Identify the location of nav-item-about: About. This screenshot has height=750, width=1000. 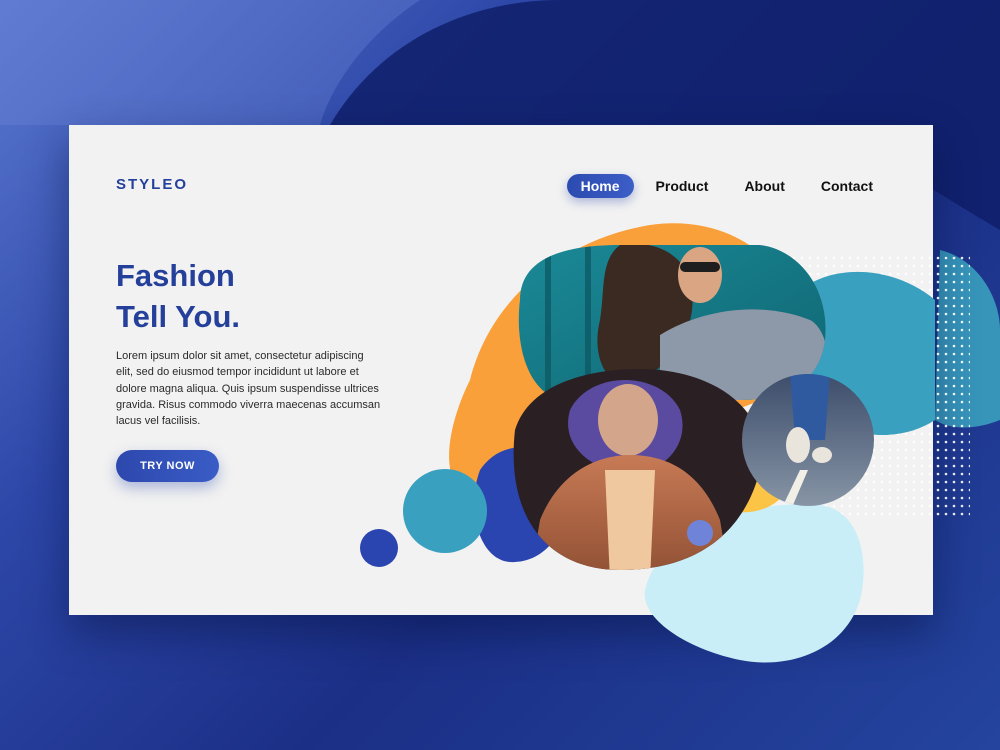
(764, 186).